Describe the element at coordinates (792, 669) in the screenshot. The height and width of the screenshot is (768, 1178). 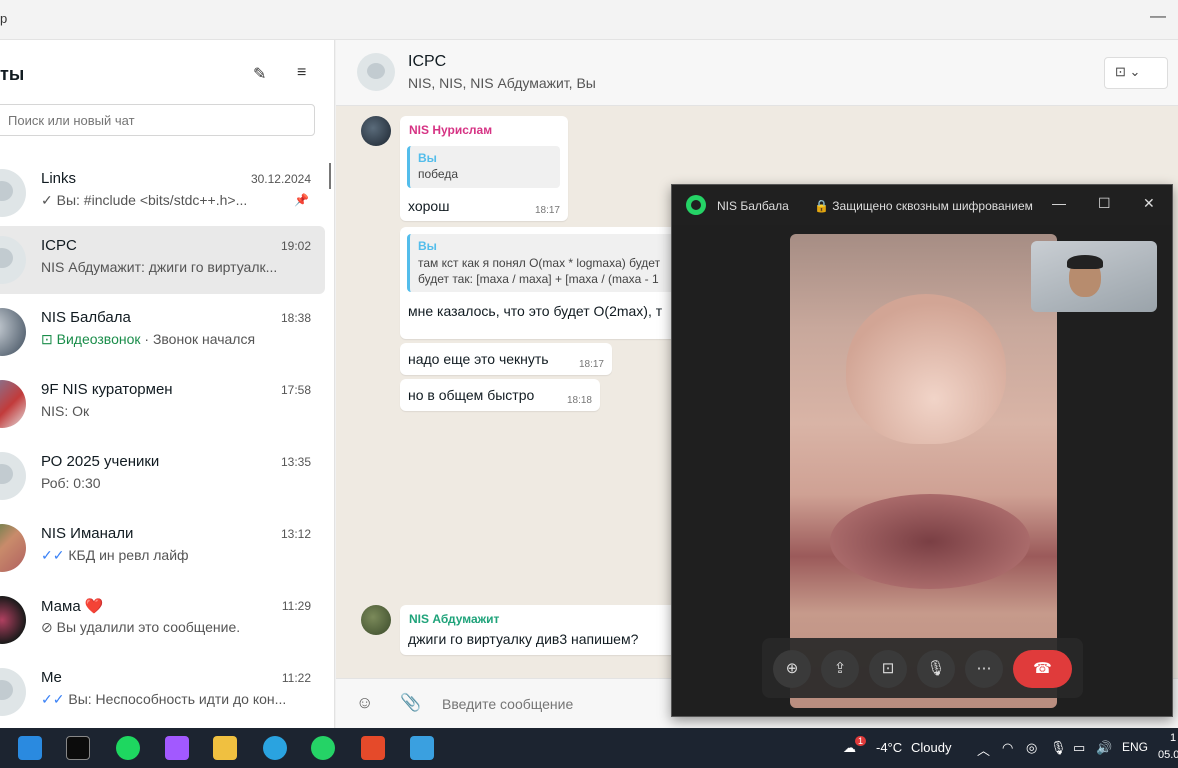
I see `add-participant-button: ⊕` at that location.